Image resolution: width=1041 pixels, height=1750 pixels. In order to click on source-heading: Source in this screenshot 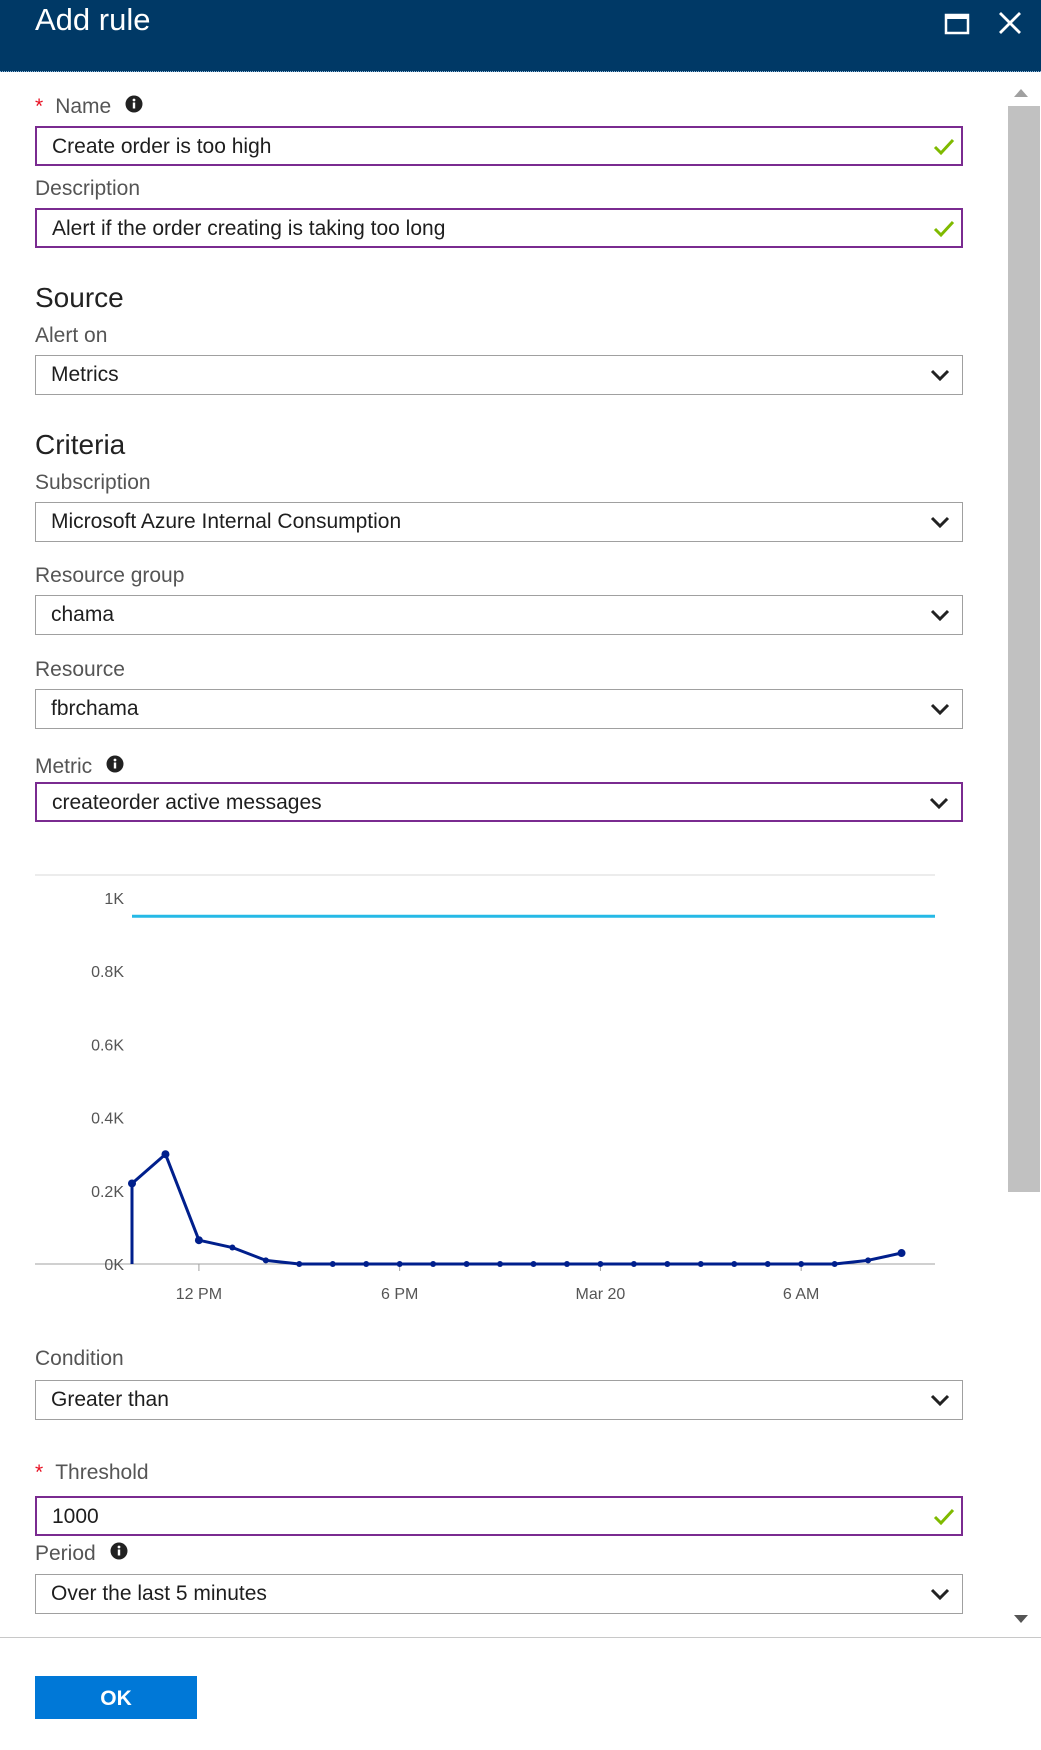, I will do `click(79, 297)`.